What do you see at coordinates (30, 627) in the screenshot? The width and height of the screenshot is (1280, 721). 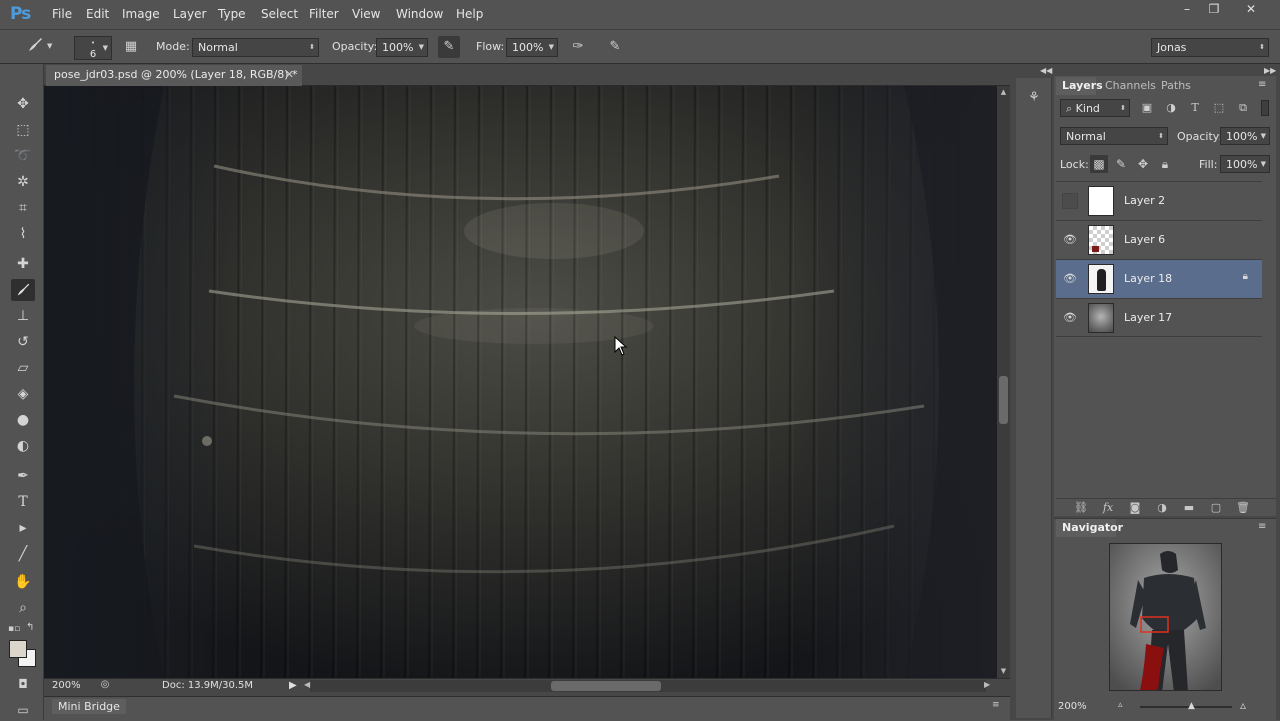 I see `swap-colors-icon: ↰` at bounding box center [30, 627].